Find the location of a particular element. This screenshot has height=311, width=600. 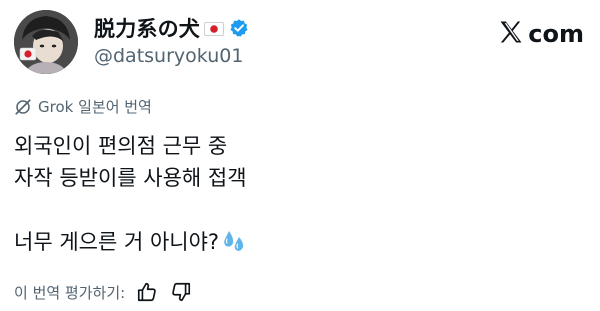

tweet-line-3: 너무 게으른 거 아니야? is located at coordinates (117, 242).